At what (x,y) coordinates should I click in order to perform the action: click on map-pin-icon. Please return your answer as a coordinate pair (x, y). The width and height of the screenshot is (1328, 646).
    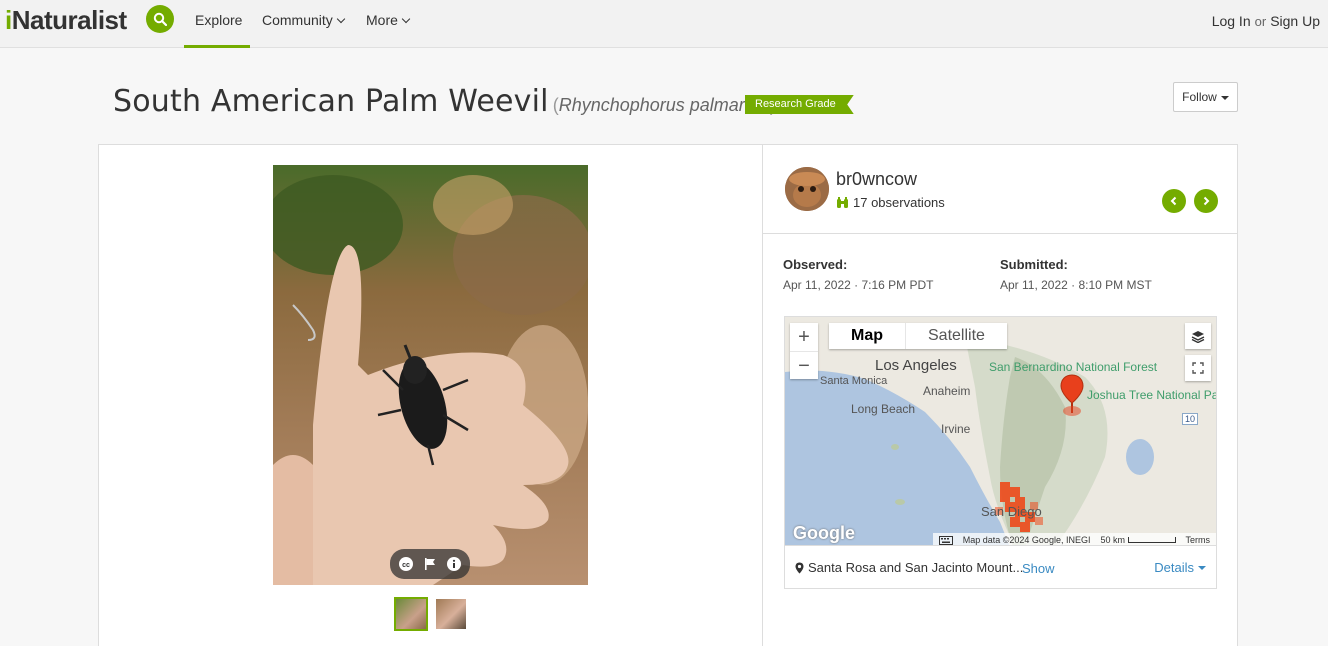
    Looking at the image, I should click on (799, 567).